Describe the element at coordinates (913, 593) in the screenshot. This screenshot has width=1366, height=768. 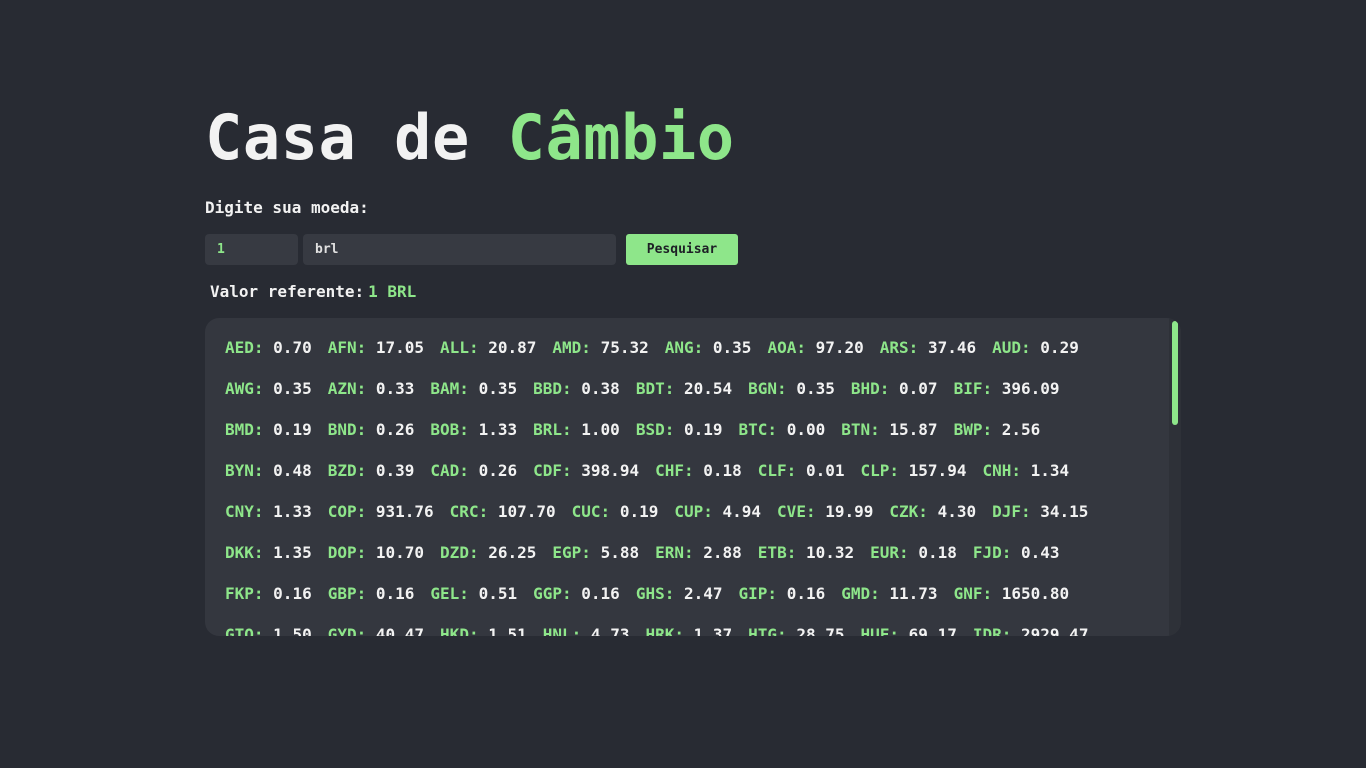
I see `rate-value: 11.73` at that location.